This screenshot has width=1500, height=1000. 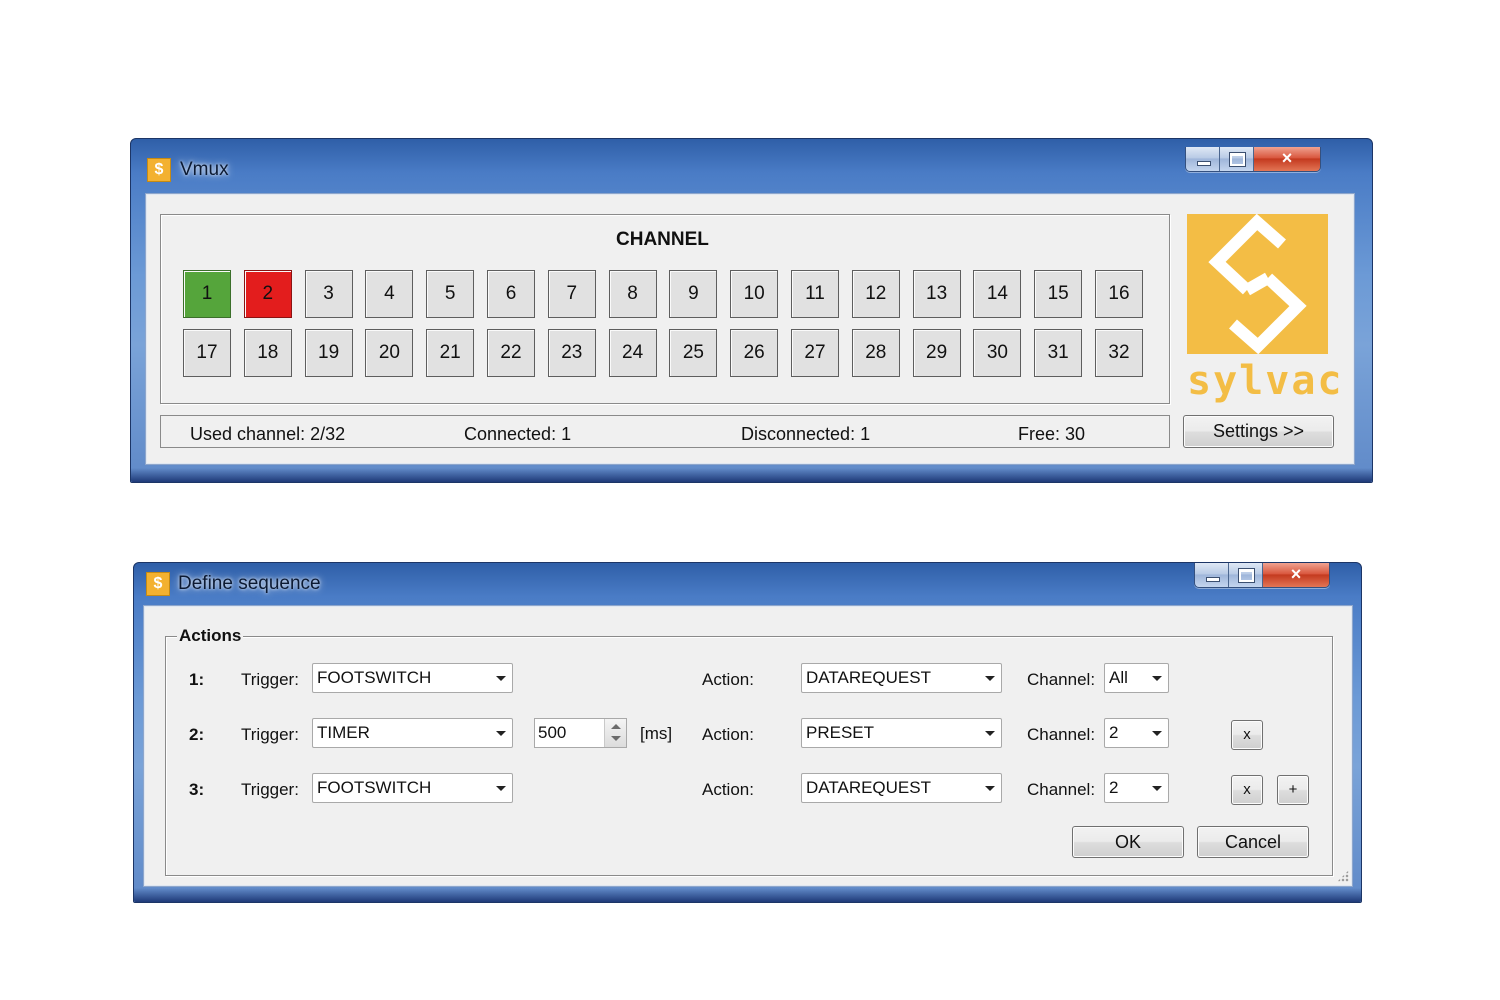 I want to click on vmux-titlebar: $ Vmux ×, so click(x=751, y=163).